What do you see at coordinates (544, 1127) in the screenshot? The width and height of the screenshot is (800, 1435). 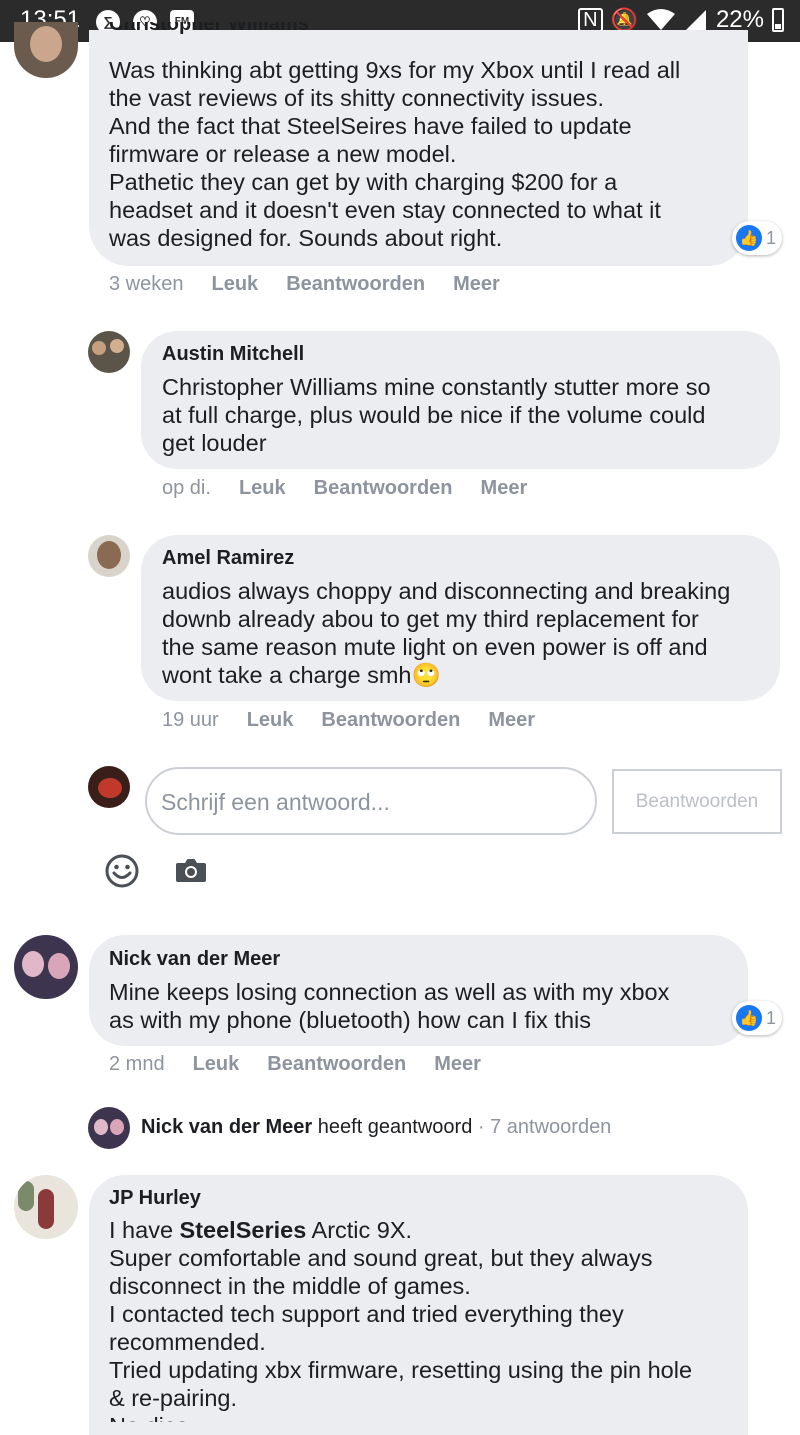 I see `reply-count: · 7 antwoorden` at bounding box center [544, 1127].